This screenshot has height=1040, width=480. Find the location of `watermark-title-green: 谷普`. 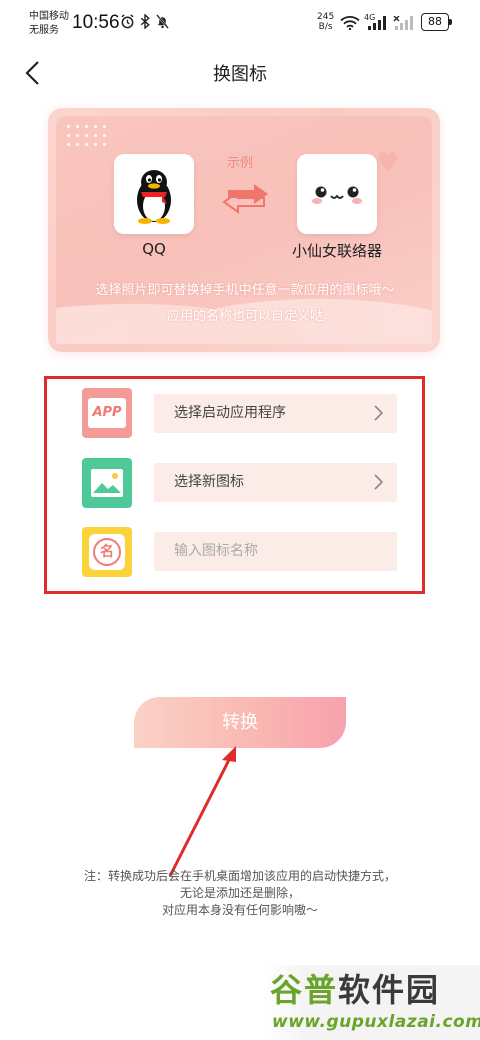

watermark-title-green: 谷普 is located at coordinates (304, 990).